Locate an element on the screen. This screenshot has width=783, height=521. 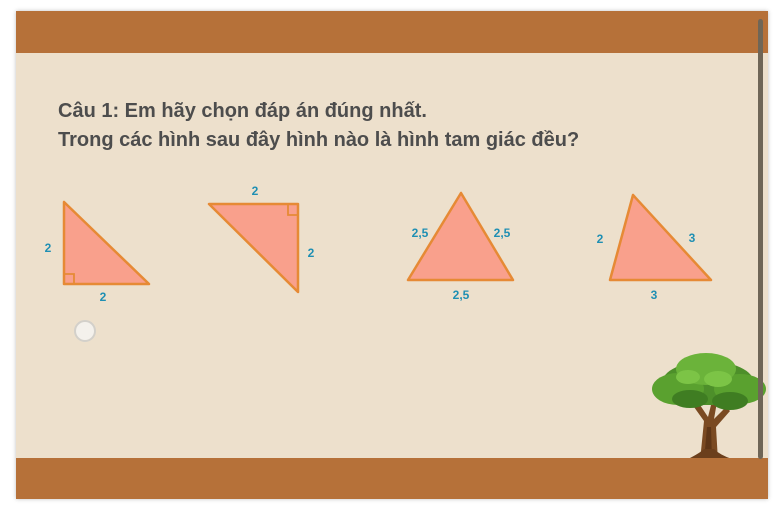
scrollbar is located at coordinates (760, 239).